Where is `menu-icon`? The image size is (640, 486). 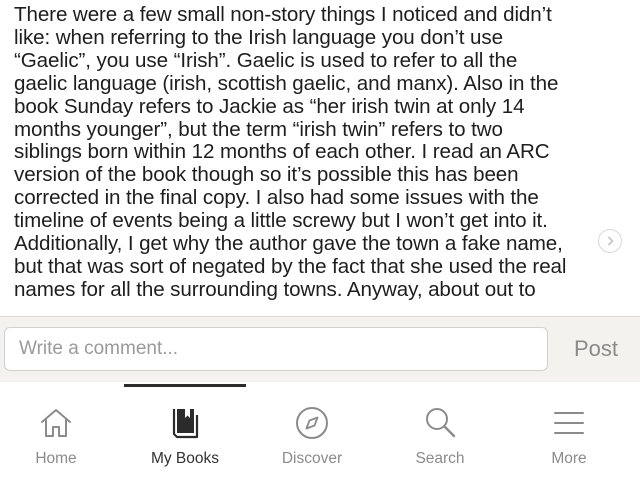 menu-icon is located at coordinates (569, 423).